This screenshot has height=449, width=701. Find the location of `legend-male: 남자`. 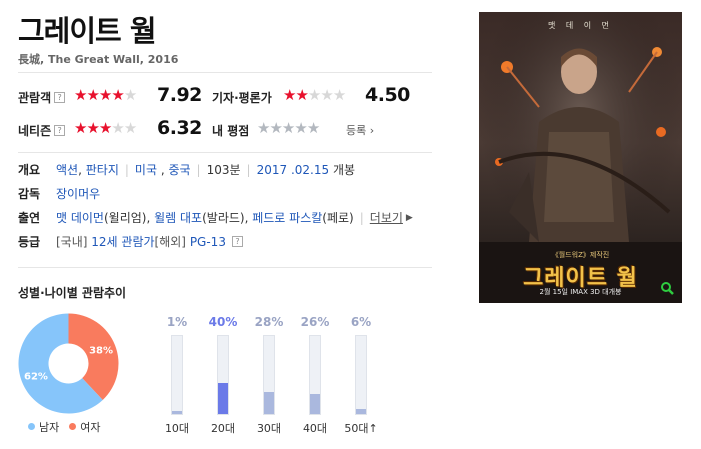

legend-male: 남자 is located at coordinates (43, 427).